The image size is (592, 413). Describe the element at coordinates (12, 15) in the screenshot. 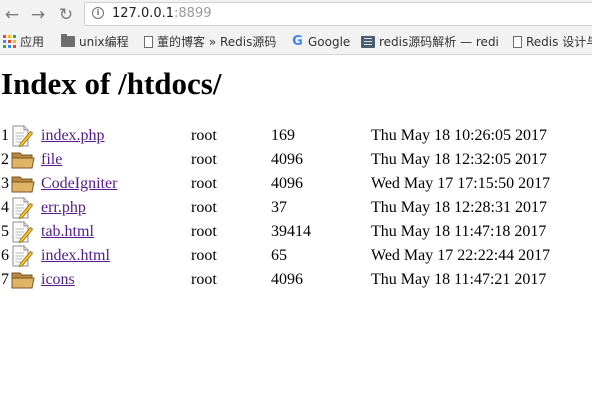

I see `back-icon: ←` at that location.